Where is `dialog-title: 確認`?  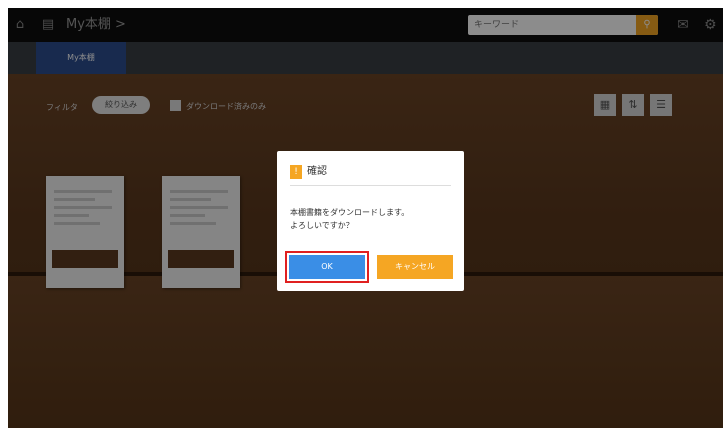
dialog-title: 確認 is located at coordinates (317, 171).